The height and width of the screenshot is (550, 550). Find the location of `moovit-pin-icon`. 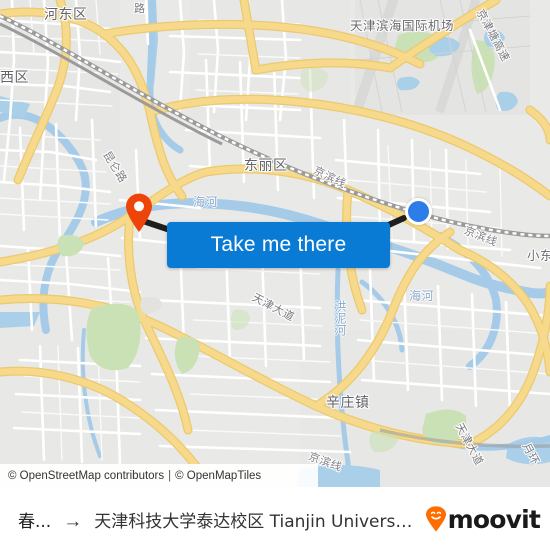

moovit-pin-icon is located at coordinates (435, 519).